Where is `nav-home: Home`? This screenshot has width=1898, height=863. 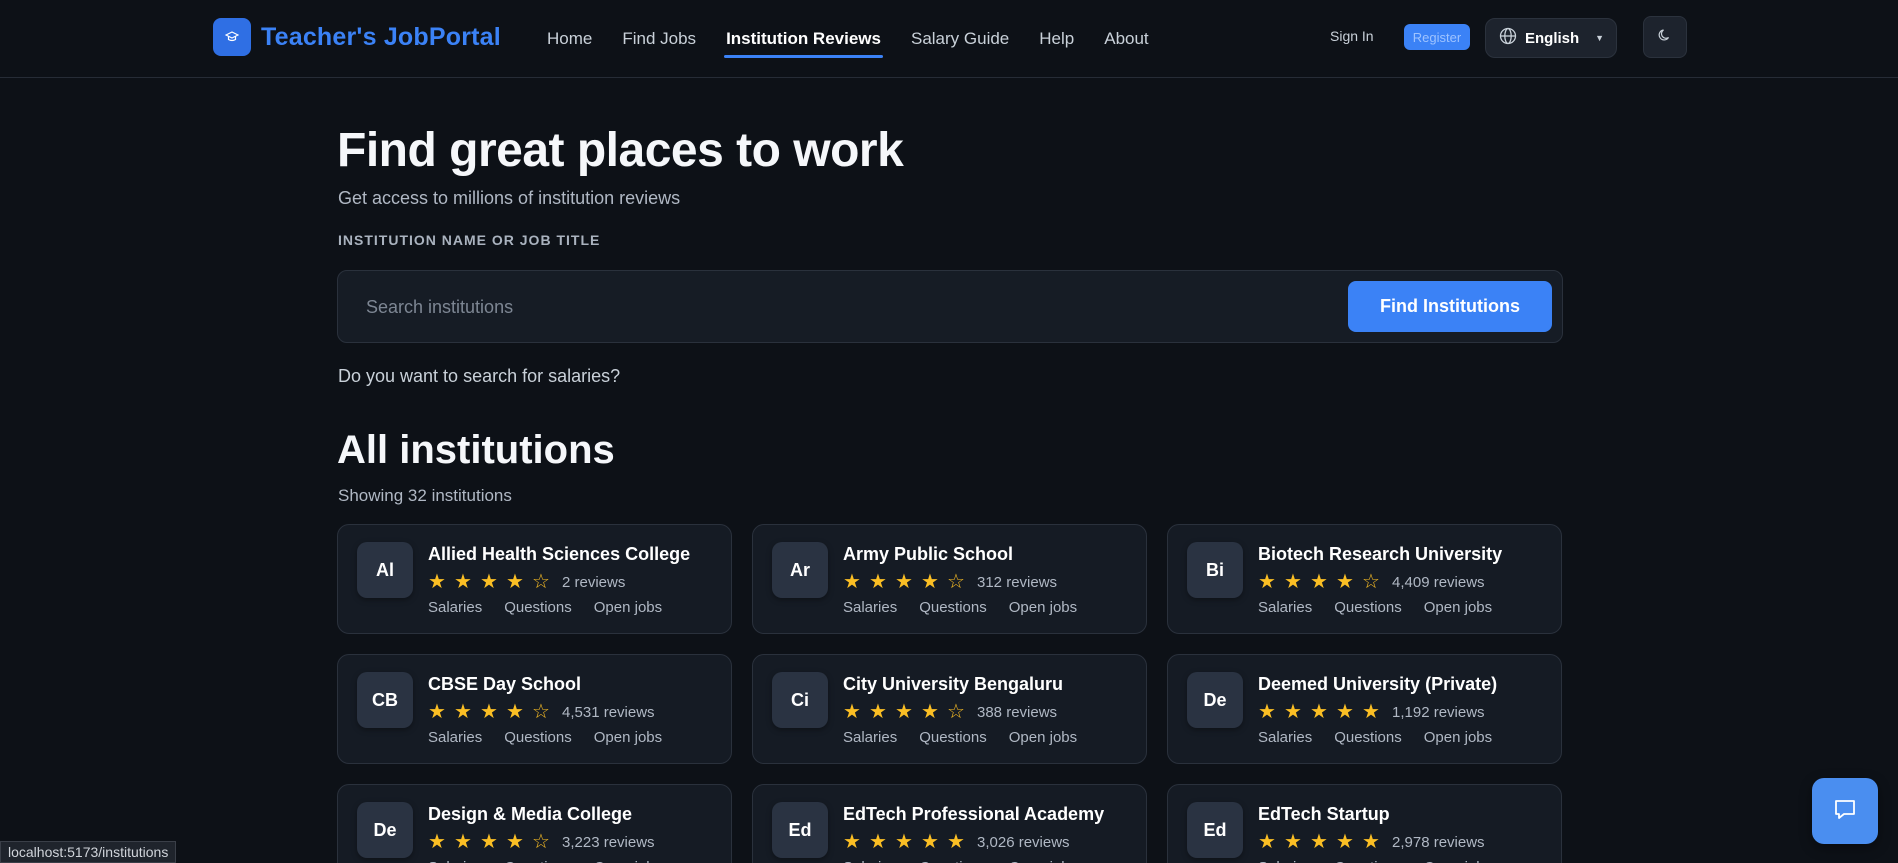 nav-home: Home is located at coordinates (569, 39).